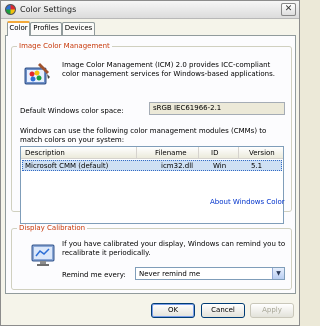 The width and height of the screenshot is (320, 326). Describe the element at coordinates (78, 28) in the screenshot. I see `tab-devices: Devices` at that location.